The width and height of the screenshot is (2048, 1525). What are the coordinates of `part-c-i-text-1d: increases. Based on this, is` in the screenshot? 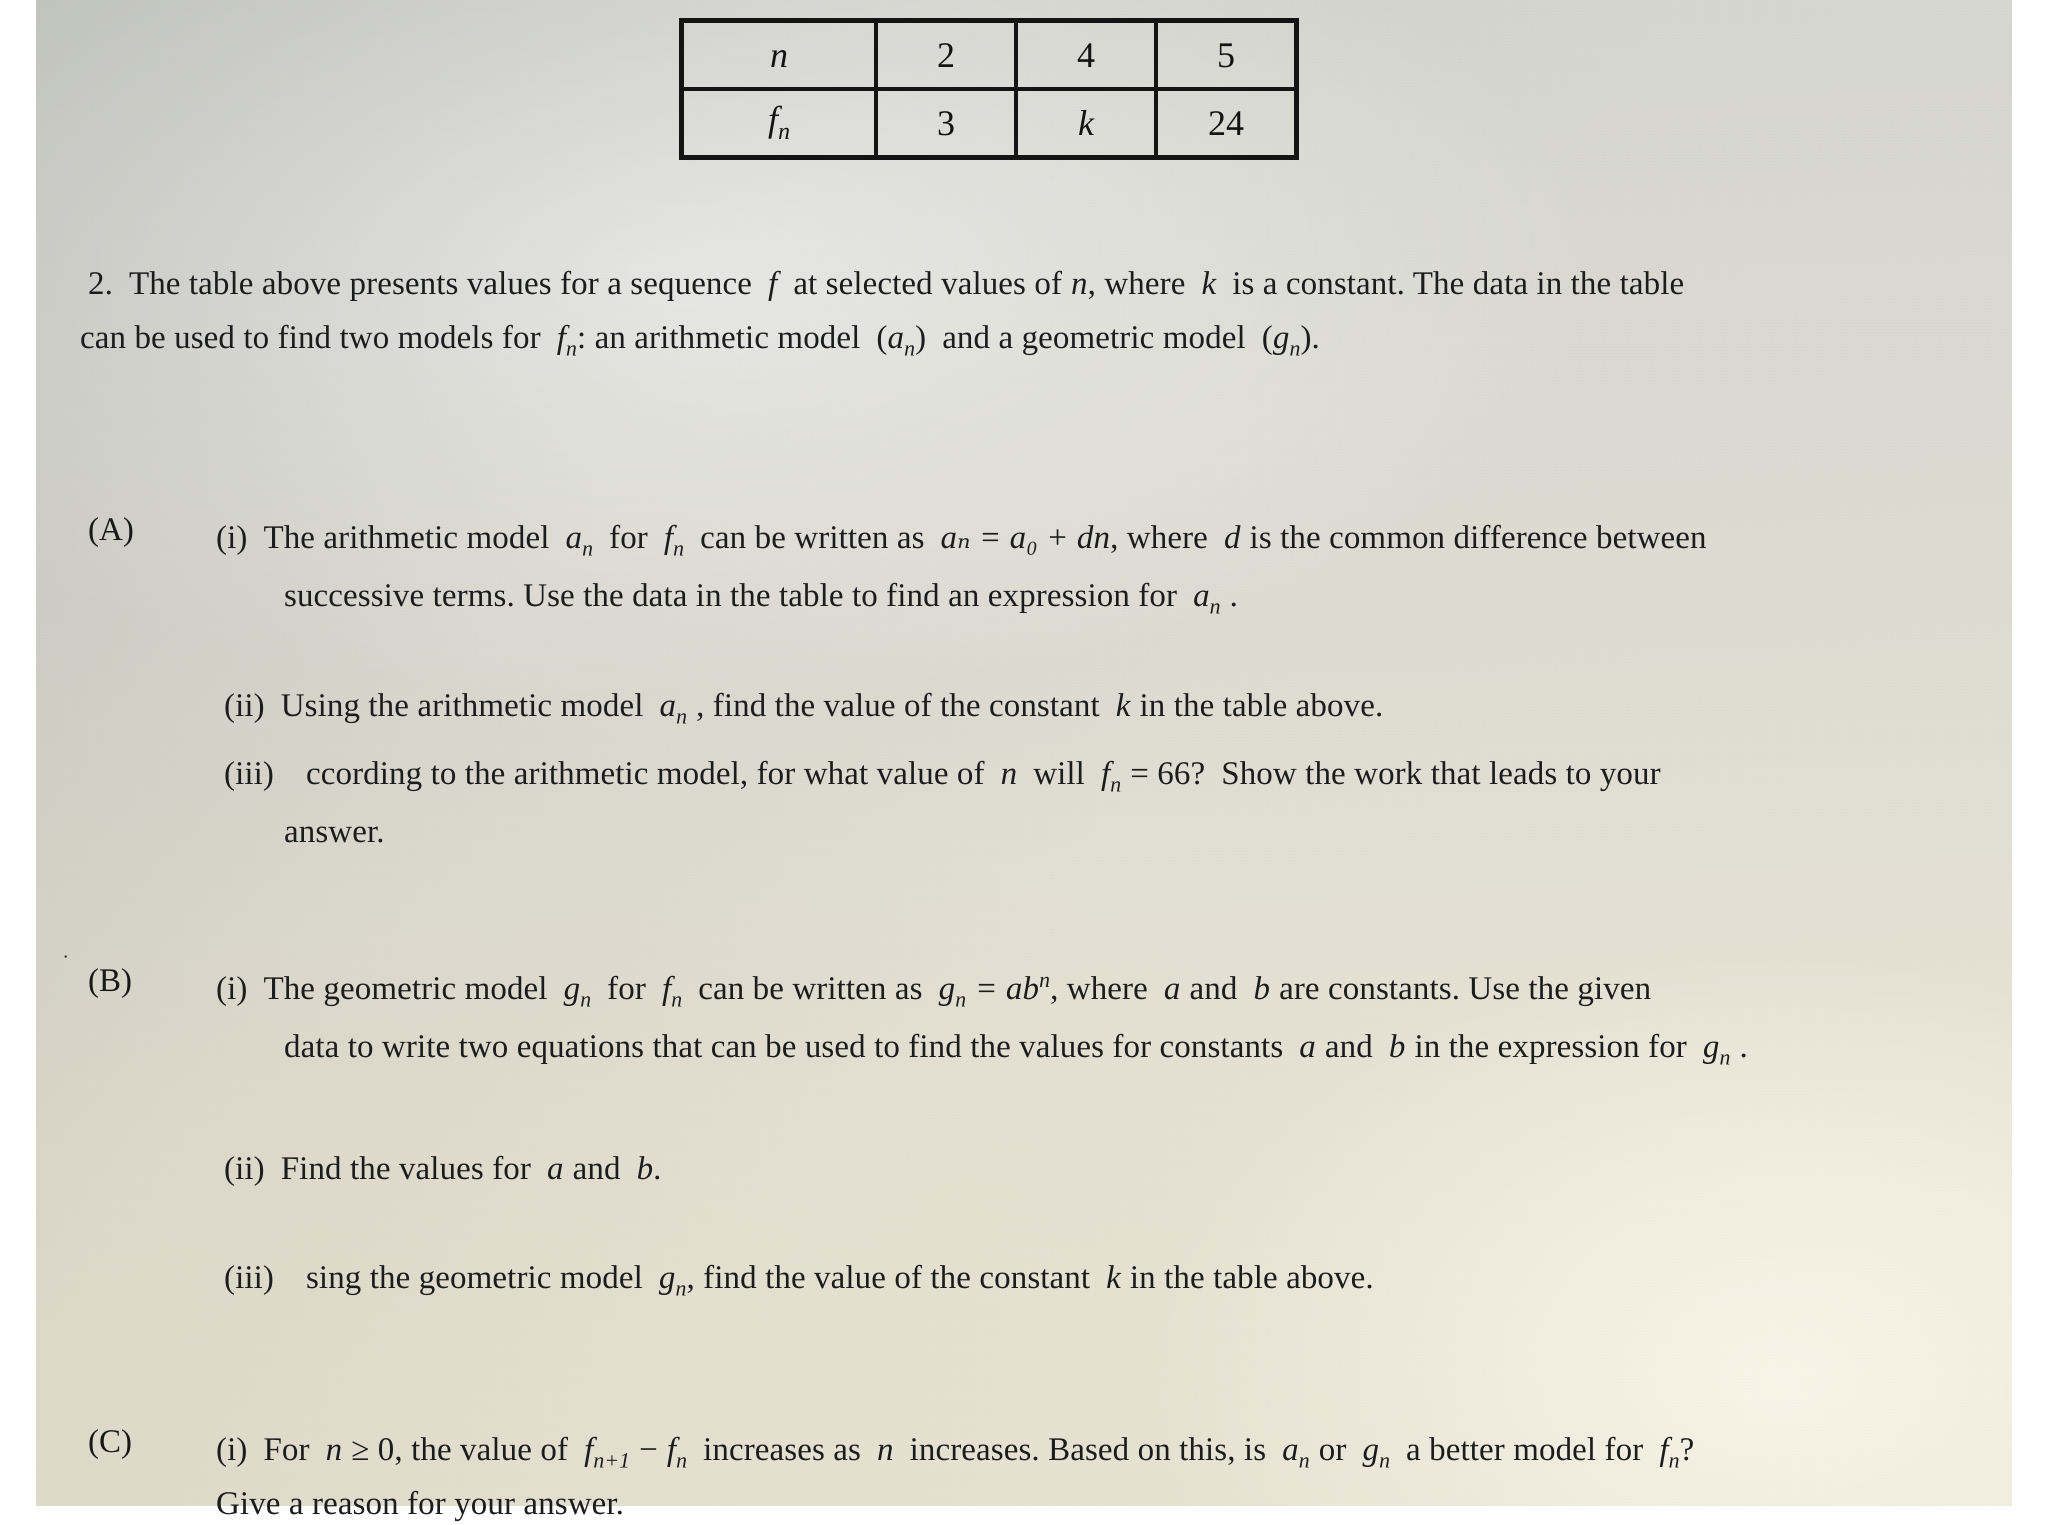 It's located at (1088, 1450).